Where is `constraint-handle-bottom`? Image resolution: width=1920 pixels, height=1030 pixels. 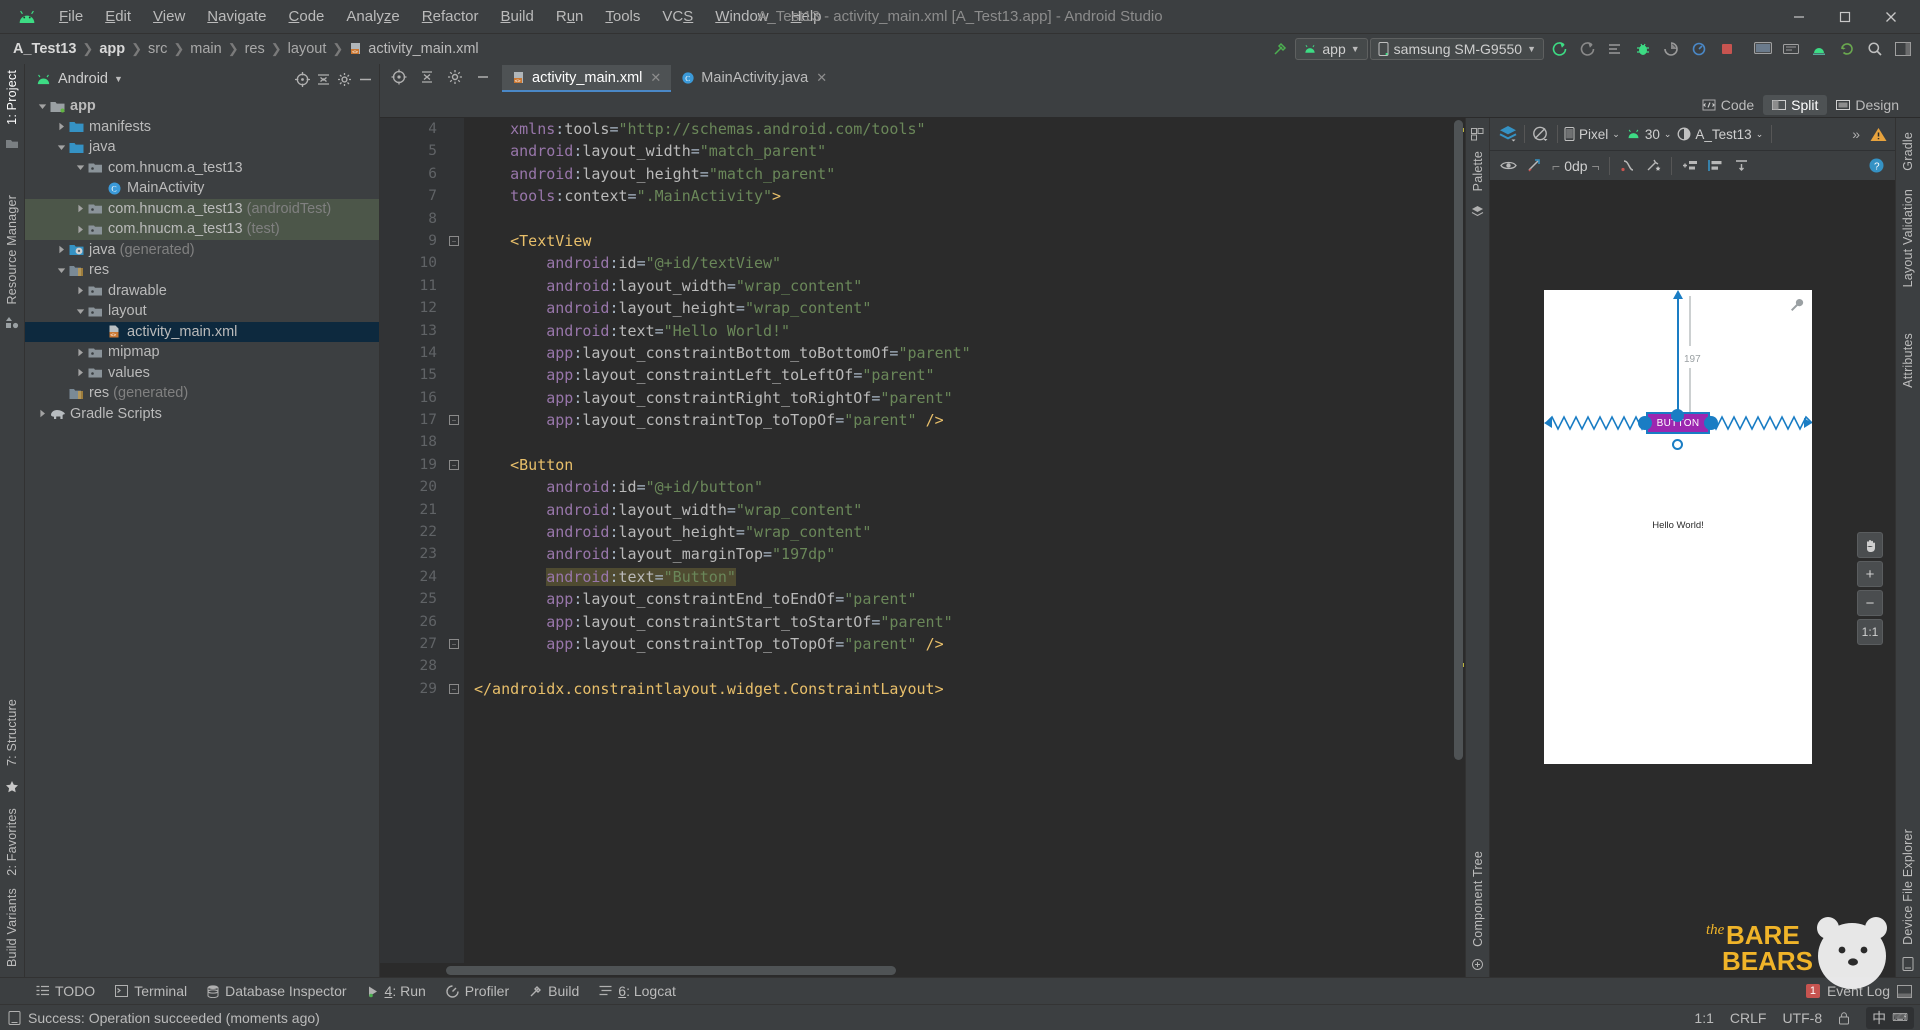 constraint-handle-bottom is located at coordinates (1677, 444).